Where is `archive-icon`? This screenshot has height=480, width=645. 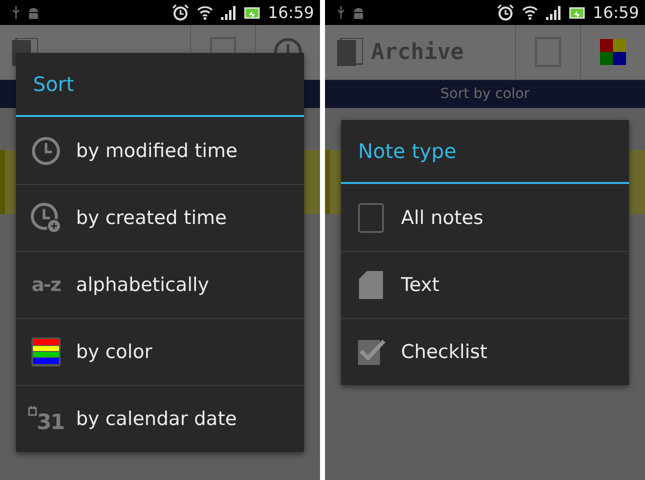 archive-icon is located at coordinates (350, 52).